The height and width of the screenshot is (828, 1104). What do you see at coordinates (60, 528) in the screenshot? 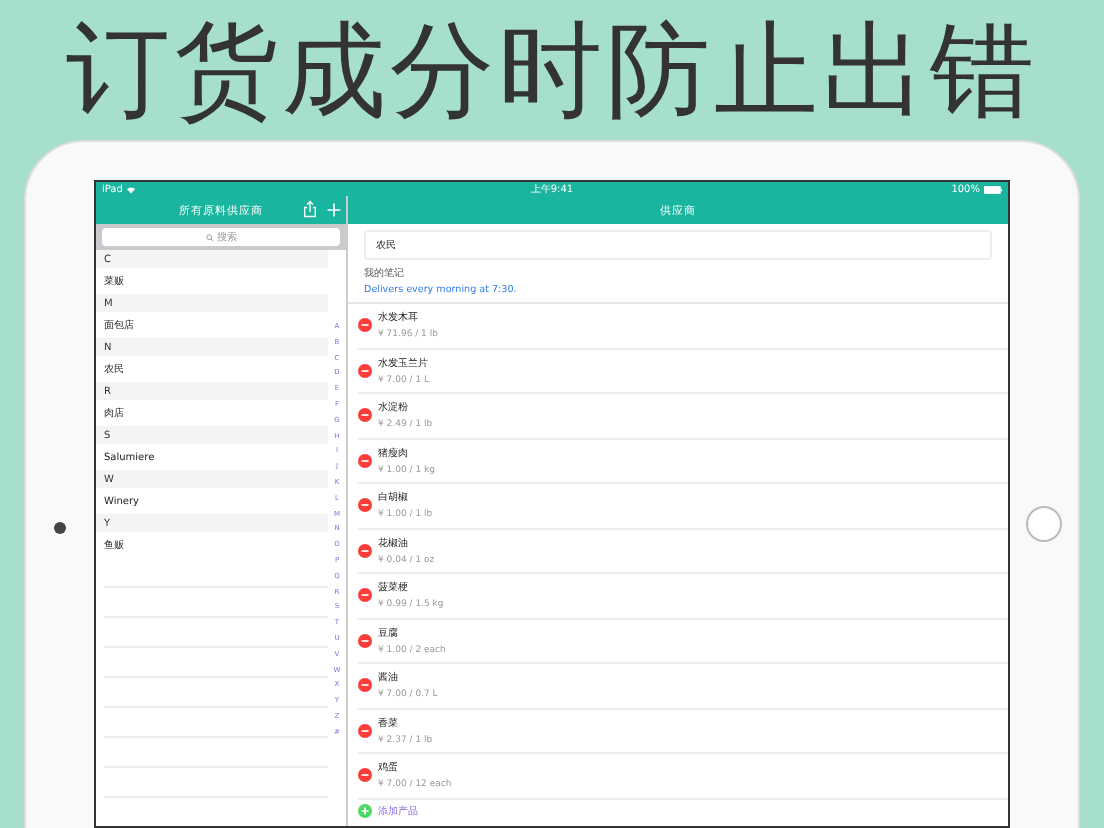
I see `camera-dot` at bounding box center [60, 528].